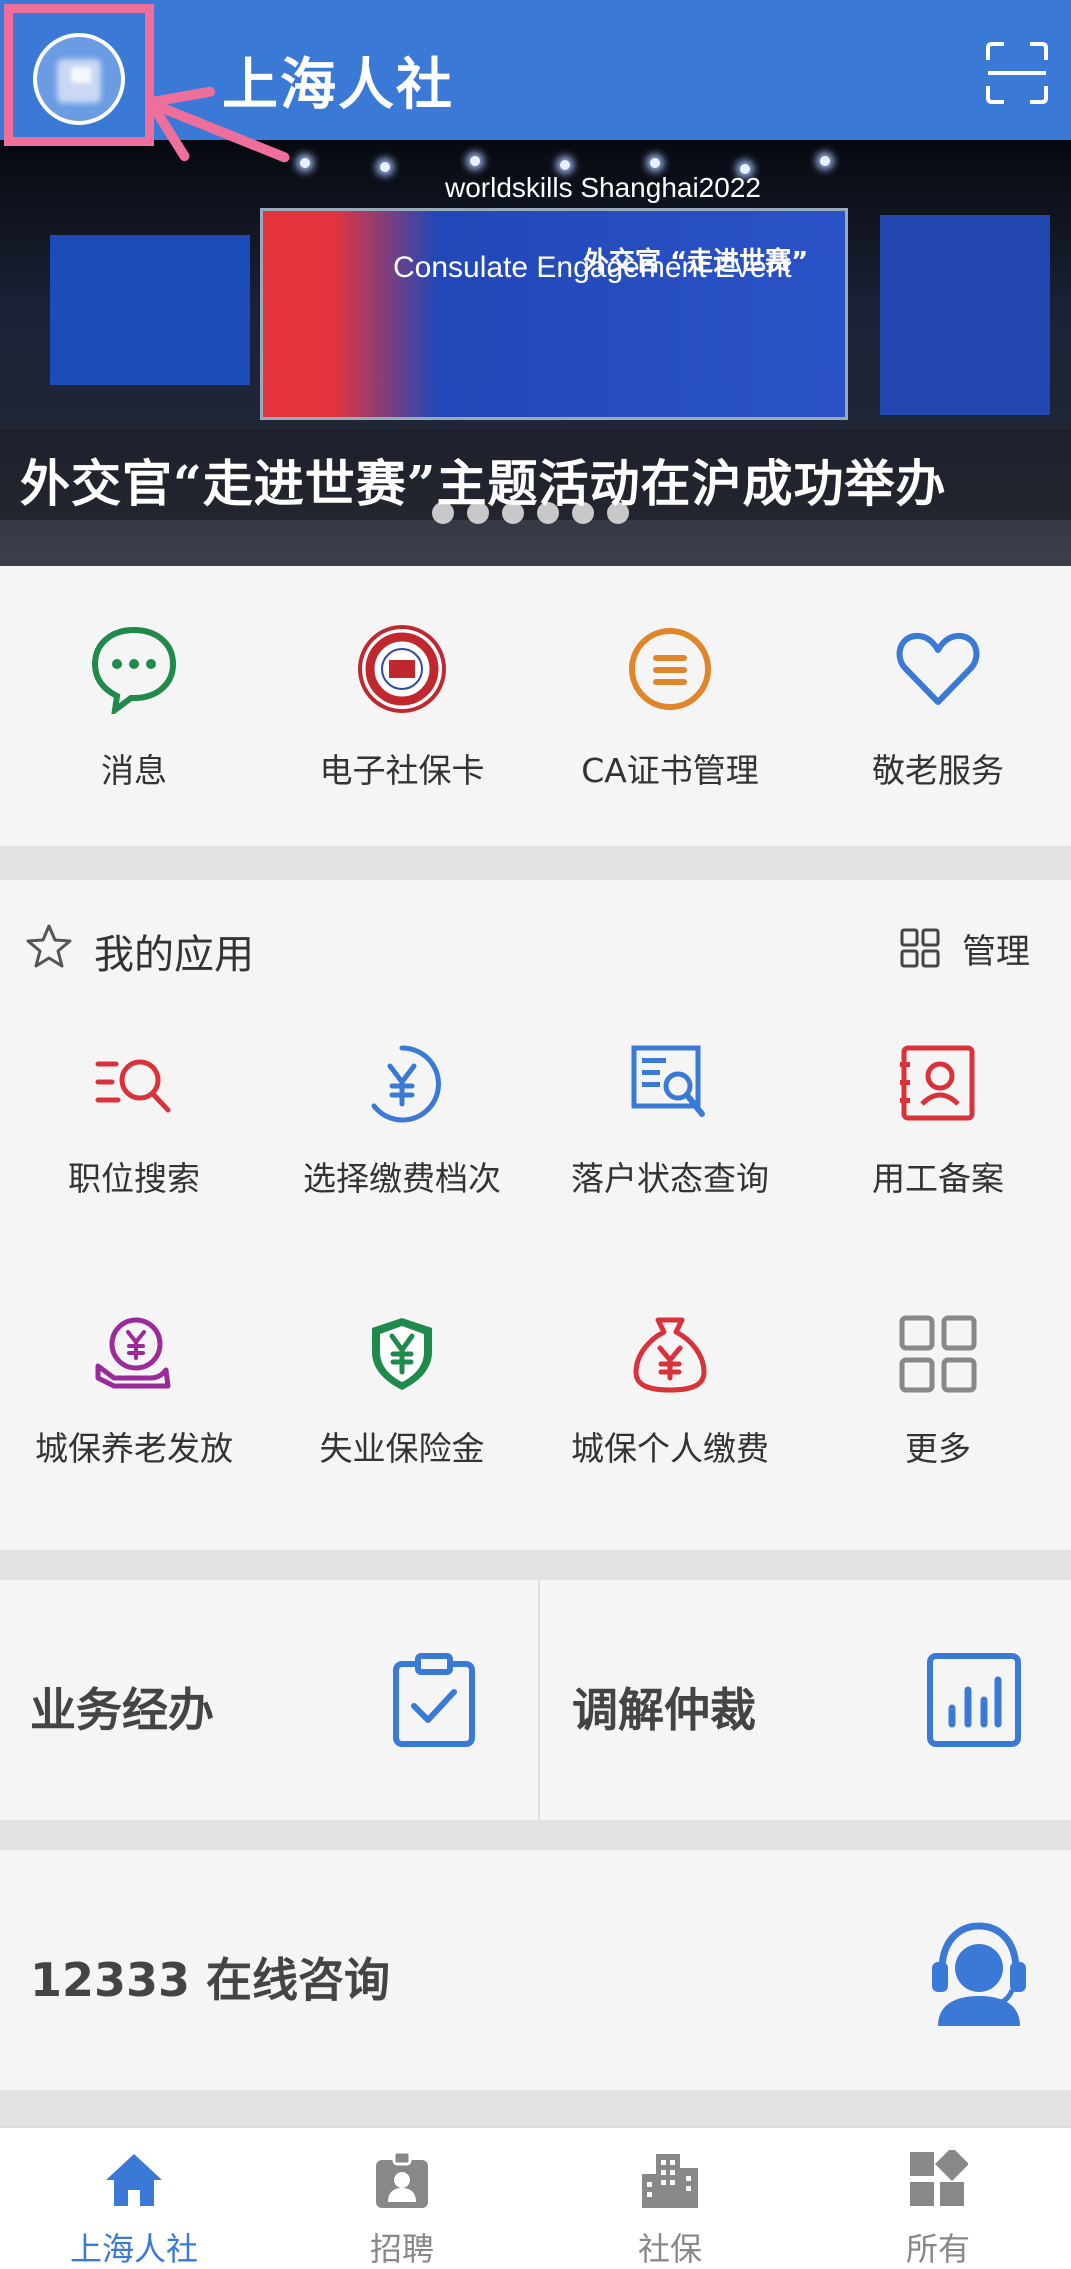  I want to click on mediation-label: 调解仲裁, so click(664, 1710).